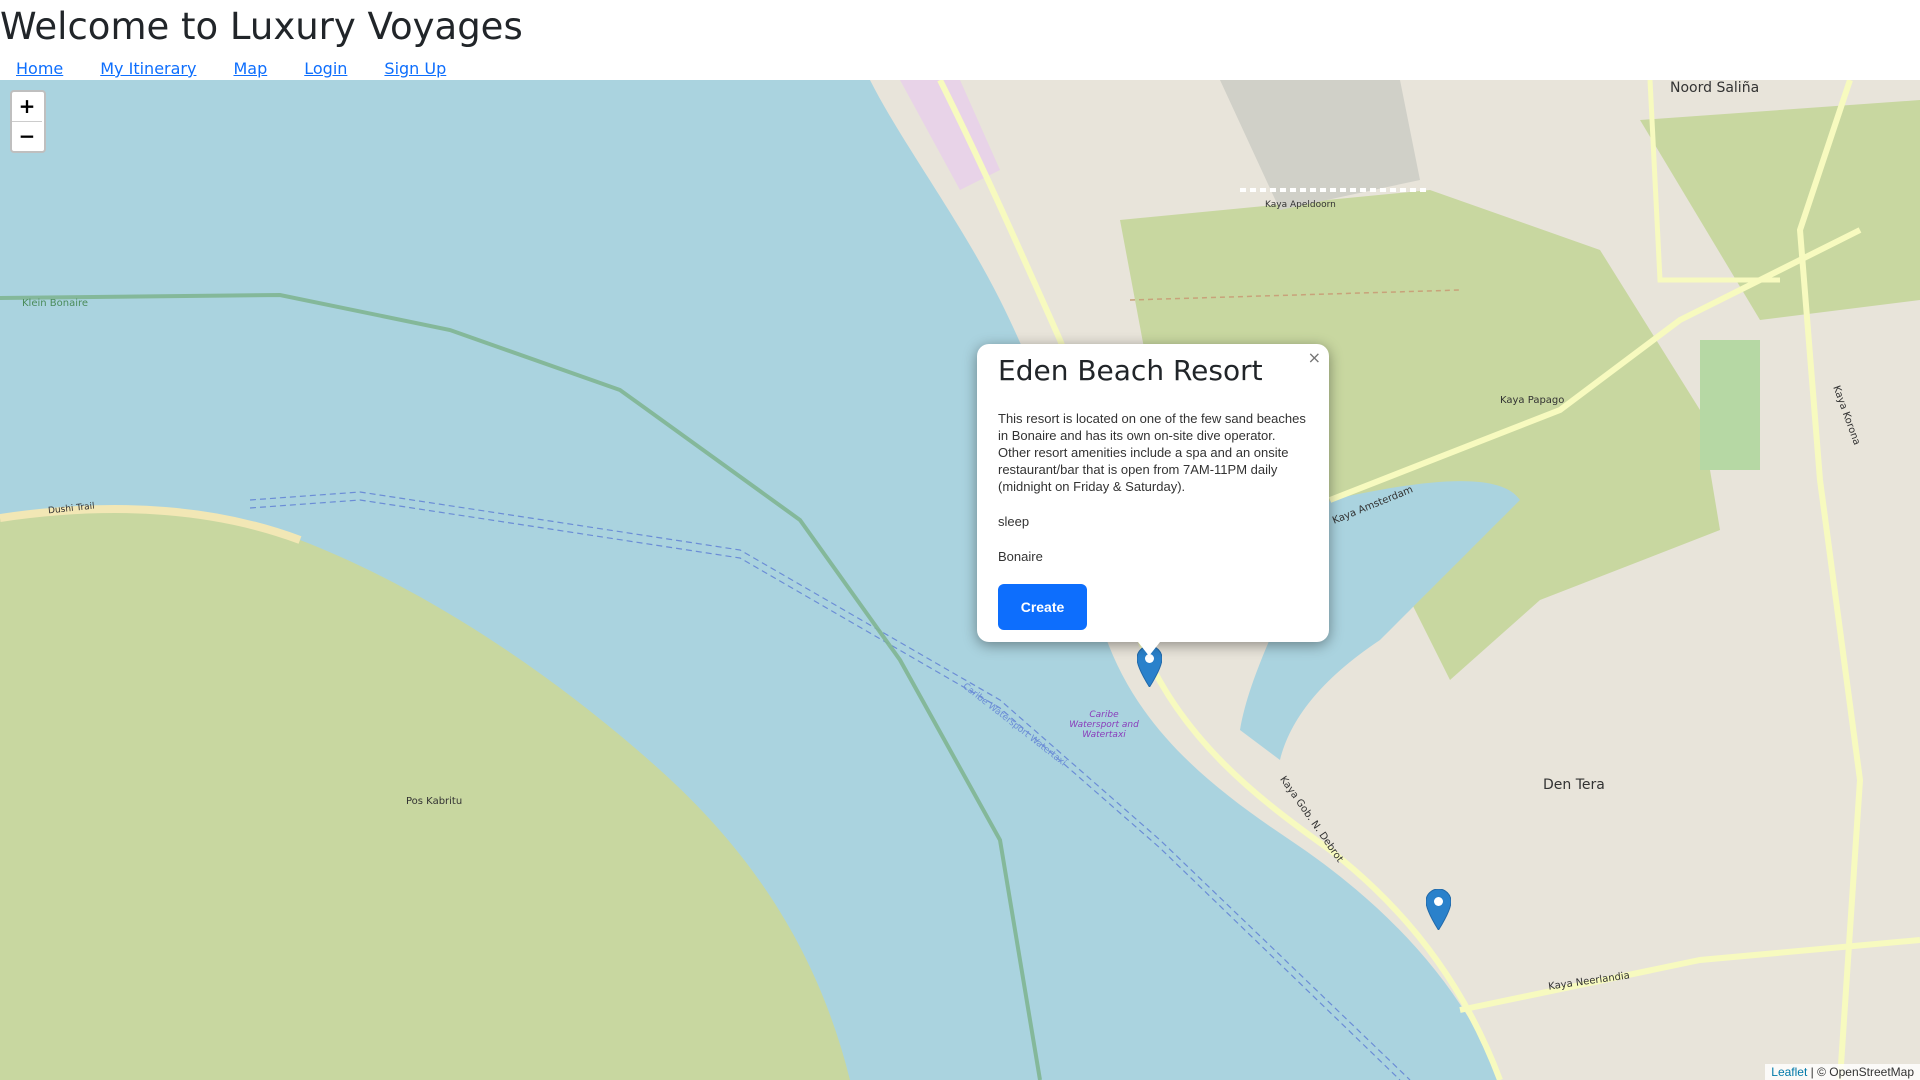 The image size is (1920, 1080). Describe the element at coordinates (1574, 785) in the screenshot. I see `label-den-tera: Den Tera` at that location.